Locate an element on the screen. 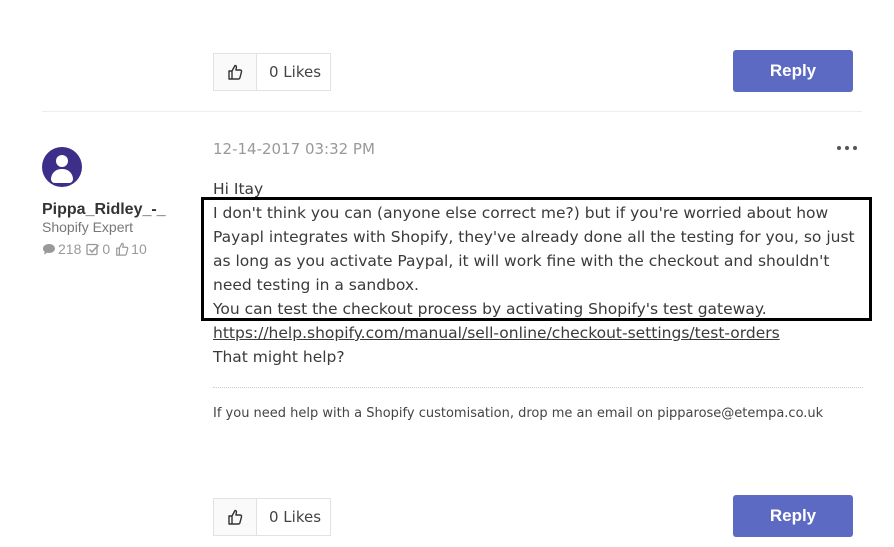  like-button-bottom is located at coordinates (235, 517).